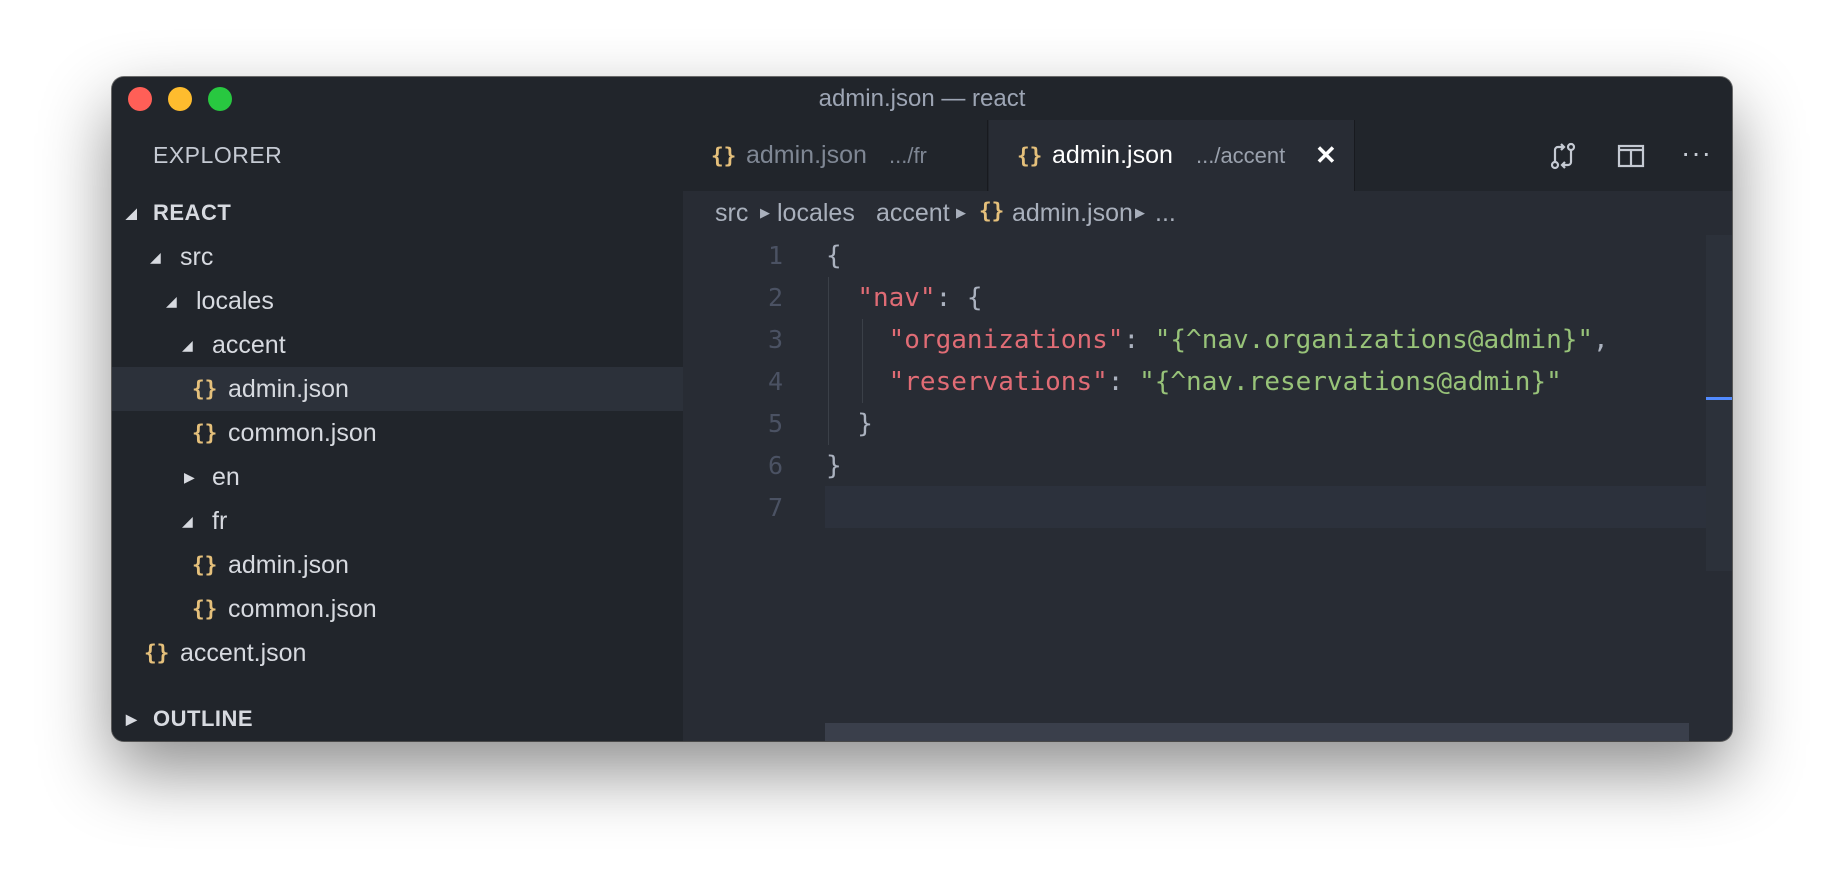 The height and width of the screenshot is (890, 1844). I want to click on window-title: admin.json — react, so click(922, 98).